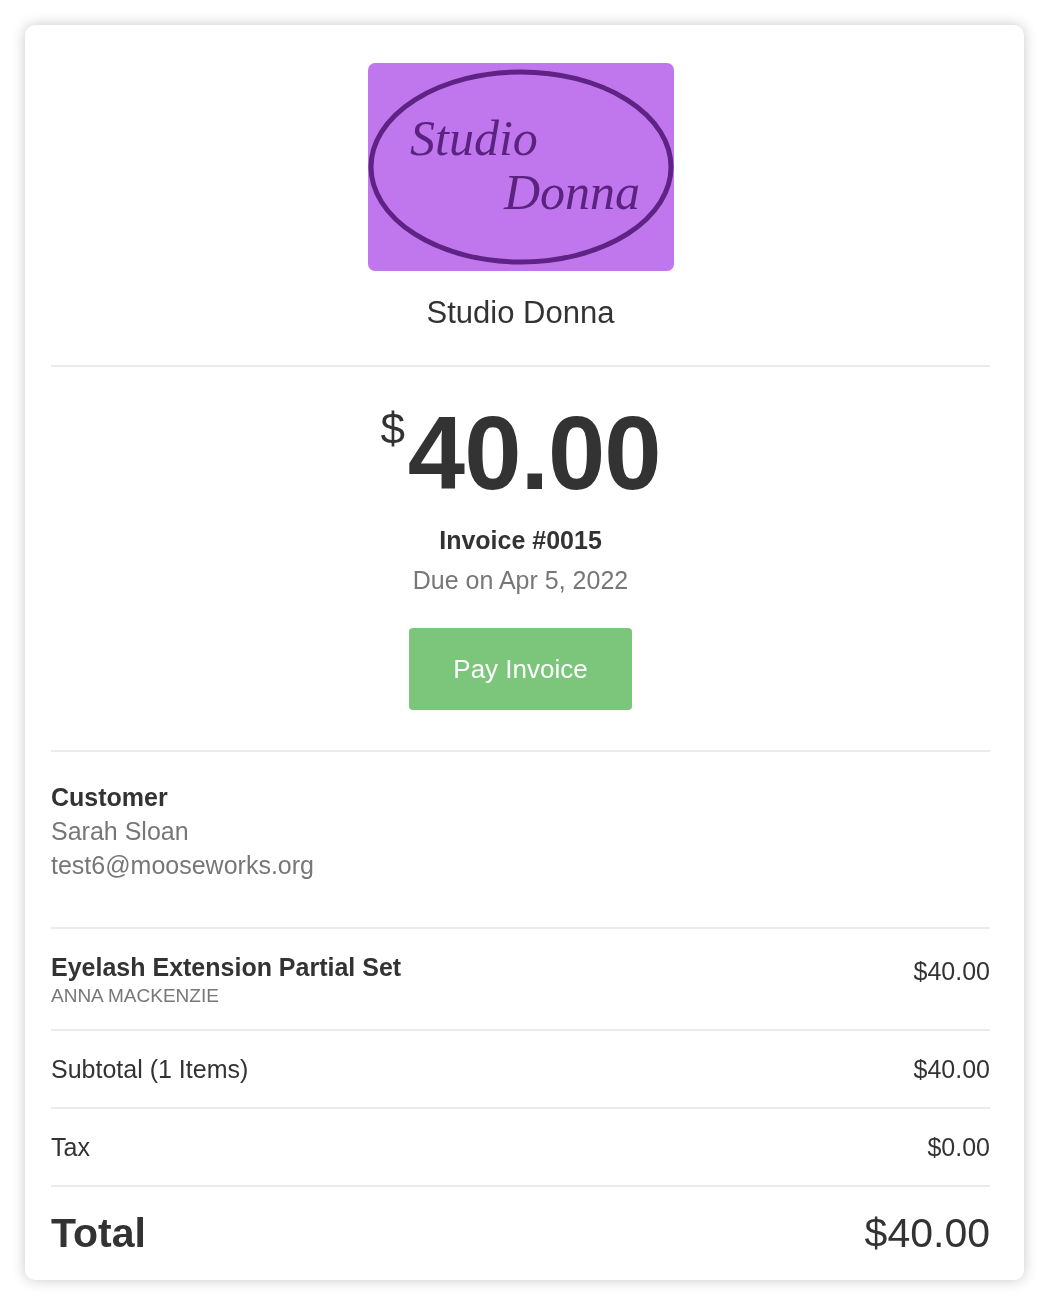 The image size is (1050, 1305). I want to click on customer-email: test6@mooseworks.org, so click(182, 865).